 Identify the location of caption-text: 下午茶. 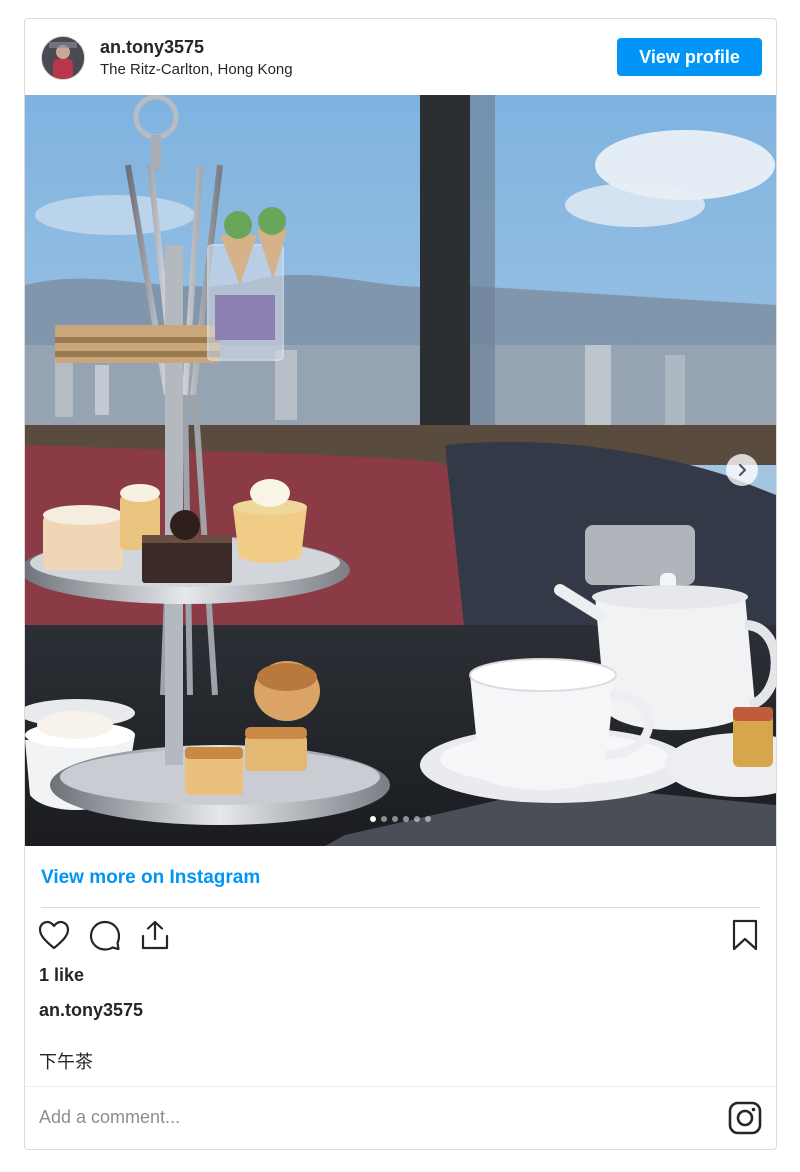
(66, 1062).